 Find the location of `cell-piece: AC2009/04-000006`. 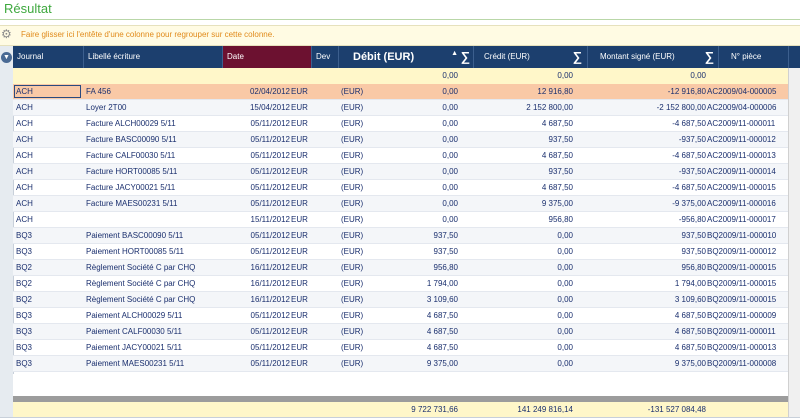

cell-piece: AC2009/04-000006 is located at coordinates (747, 108).